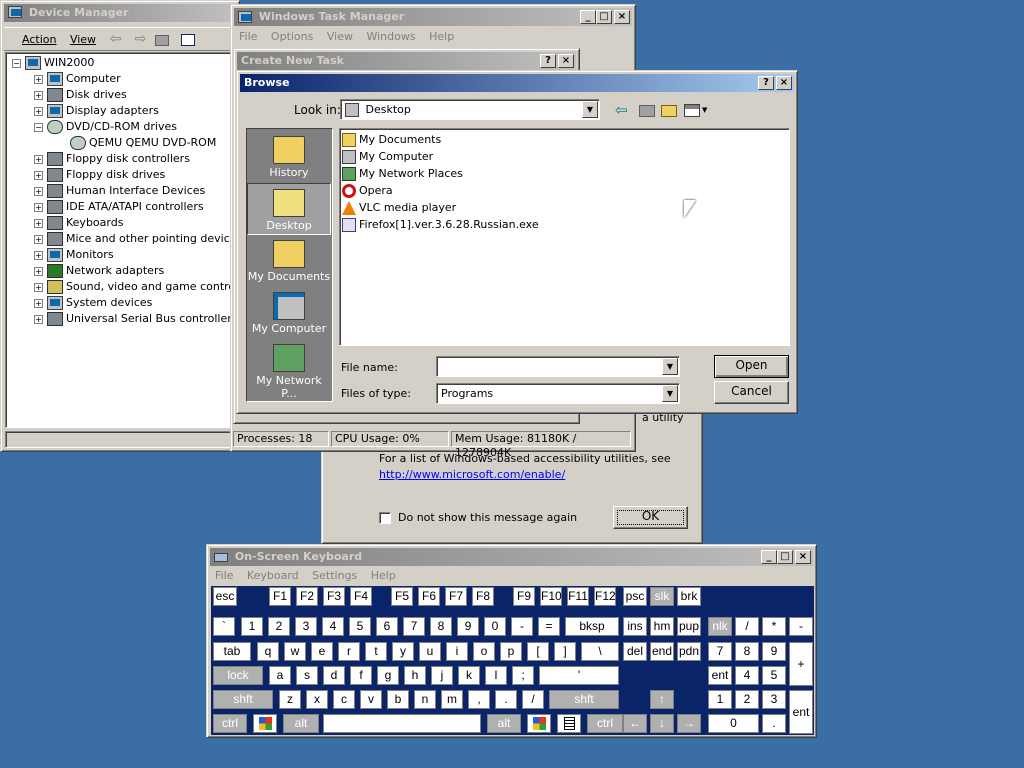  I want to click on list-item: My Network Places, so click(565, 173).